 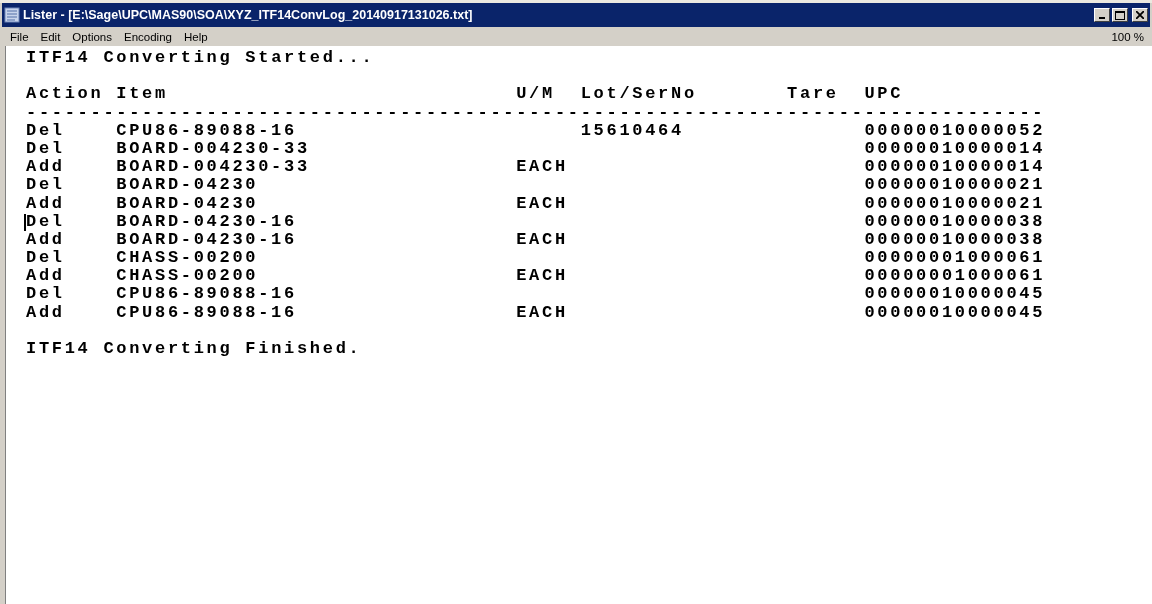 What do you see at coordinates (12, 15) in the screenshot?
I see `document-icon` at bounding box center [12, 15].